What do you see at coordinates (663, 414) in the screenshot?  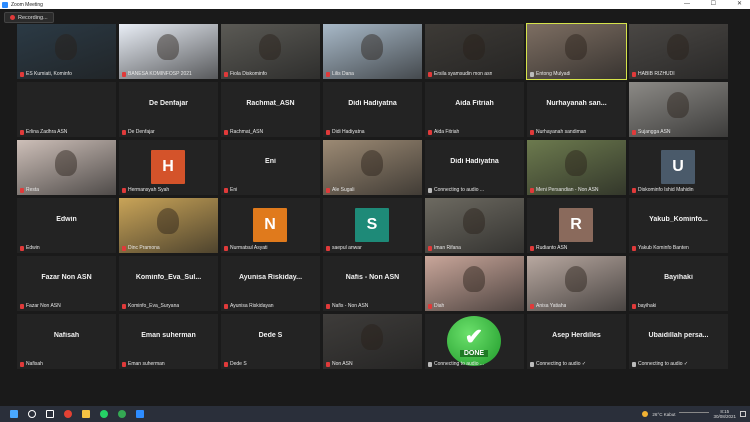 I see `weather-text: 26°C Kabut` at bounding box center [663, 414].